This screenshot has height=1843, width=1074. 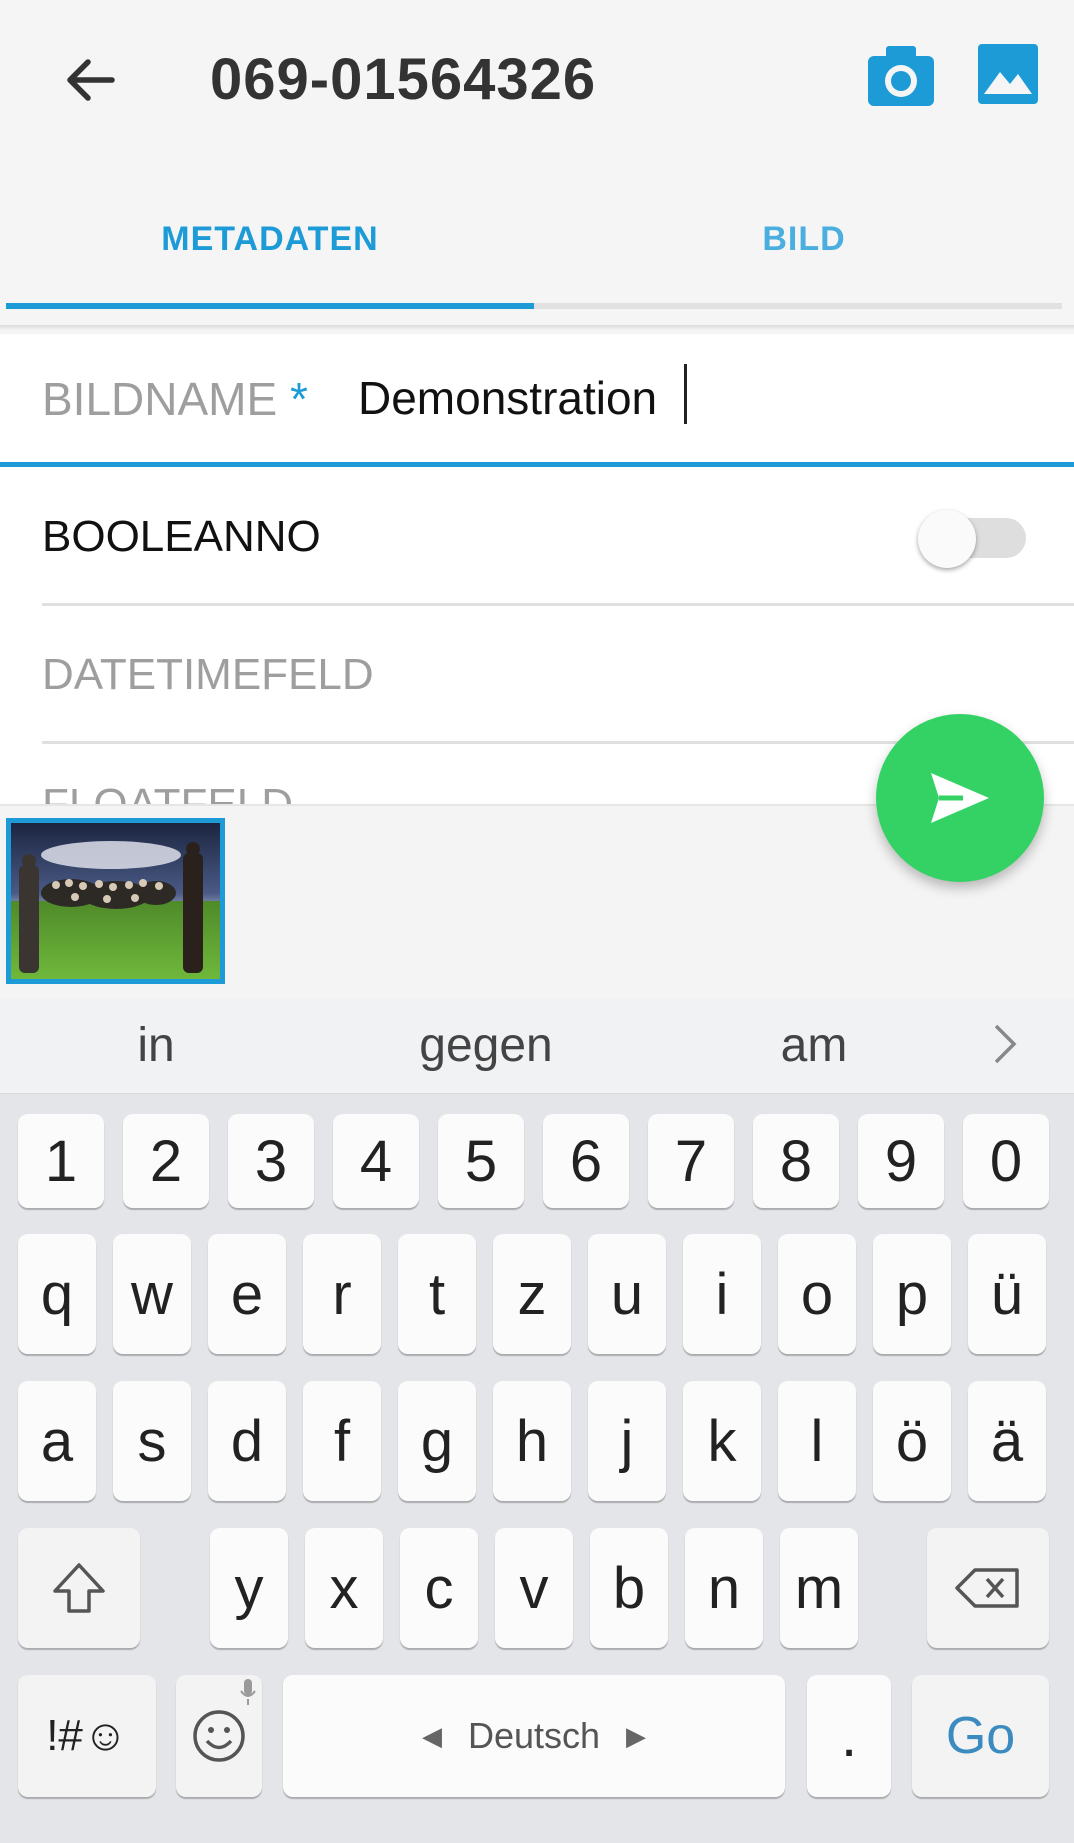 I want to click on bildname-label-text: BILDNAME, so click(x=160, y=399).